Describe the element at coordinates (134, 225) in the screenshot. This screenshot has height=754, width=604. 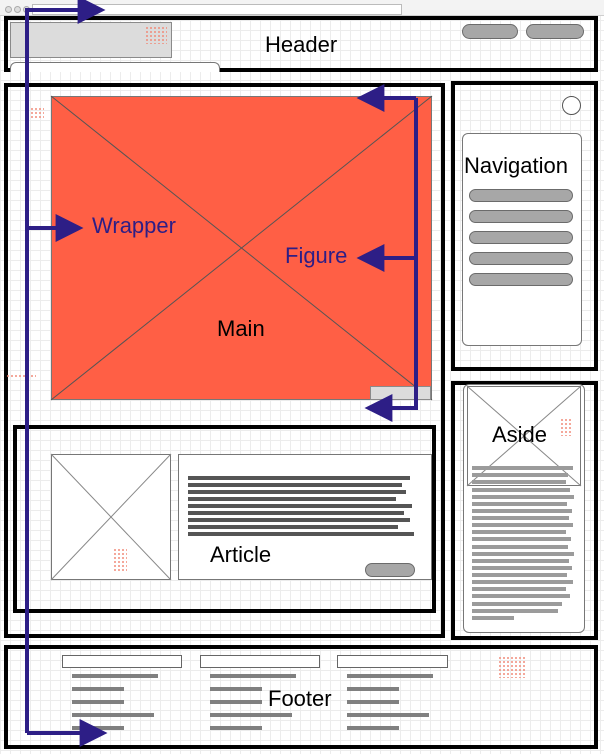
I see `wrapper-label: Wrapper` at that location.